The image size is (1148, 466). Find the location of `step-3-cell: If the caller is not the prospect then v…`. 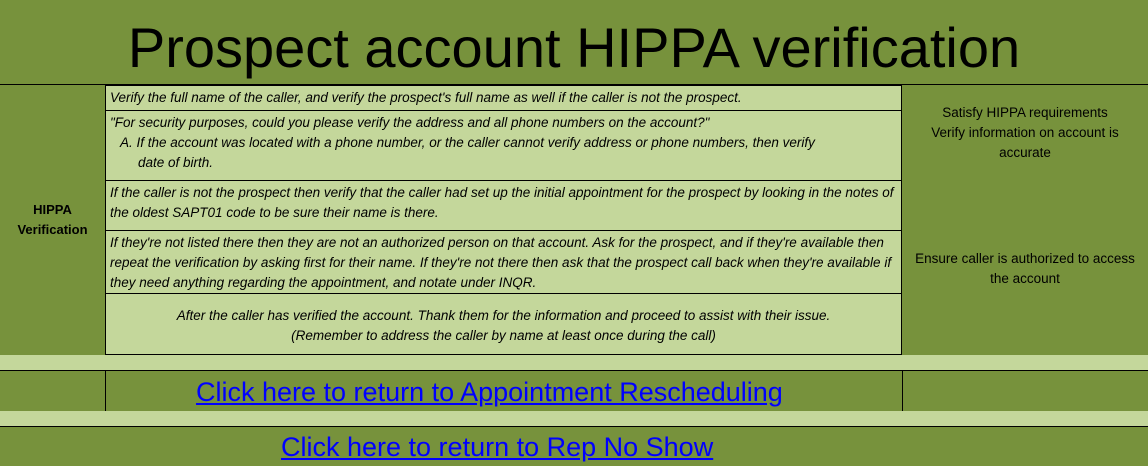

step-3-cell: If the caller is not the prospect then v… is located at coordinates (503, 205).